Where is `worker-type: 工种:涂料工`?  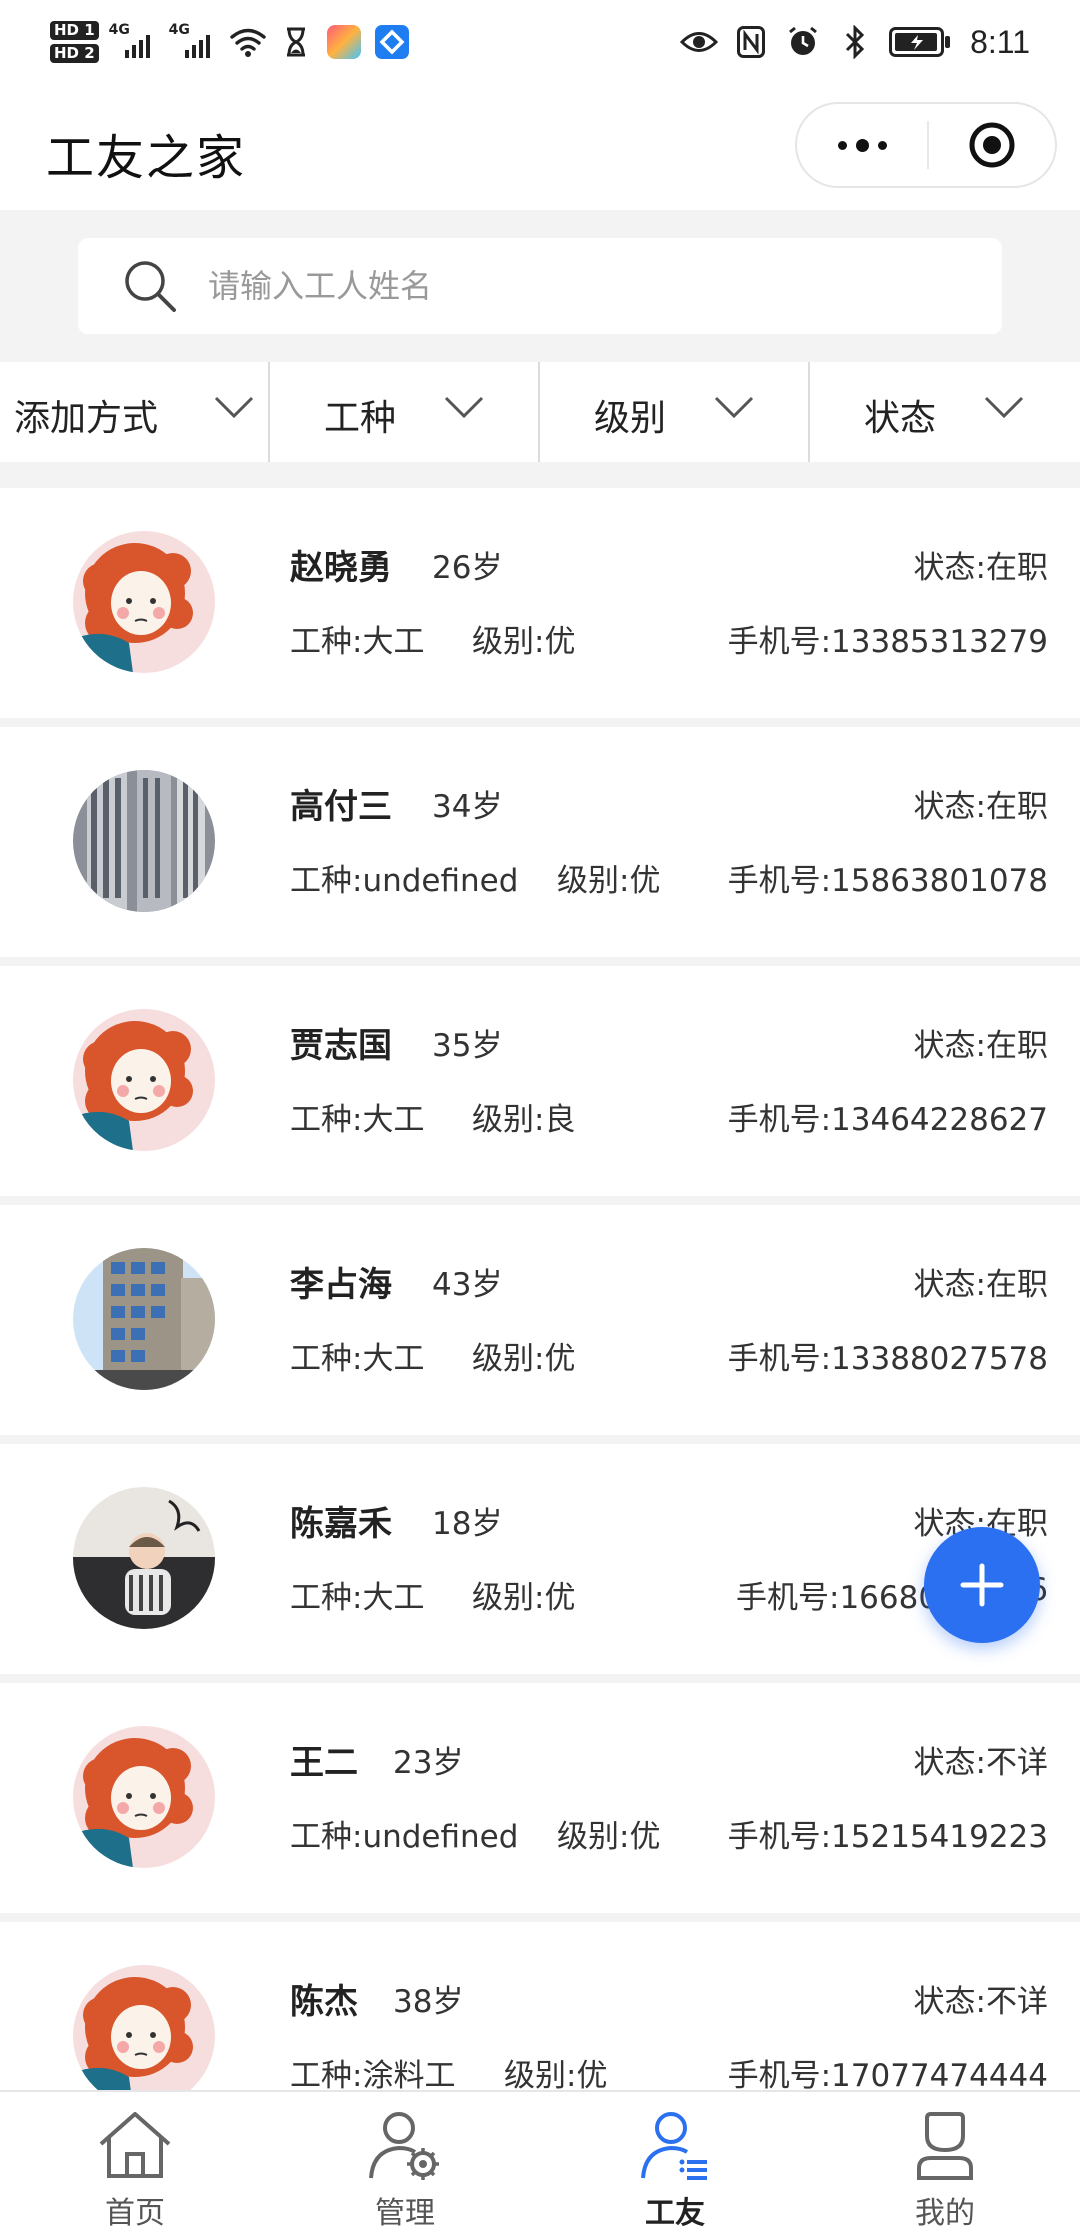
worker-type: 工种:涂料工 is located at coordinates (373, 2074).